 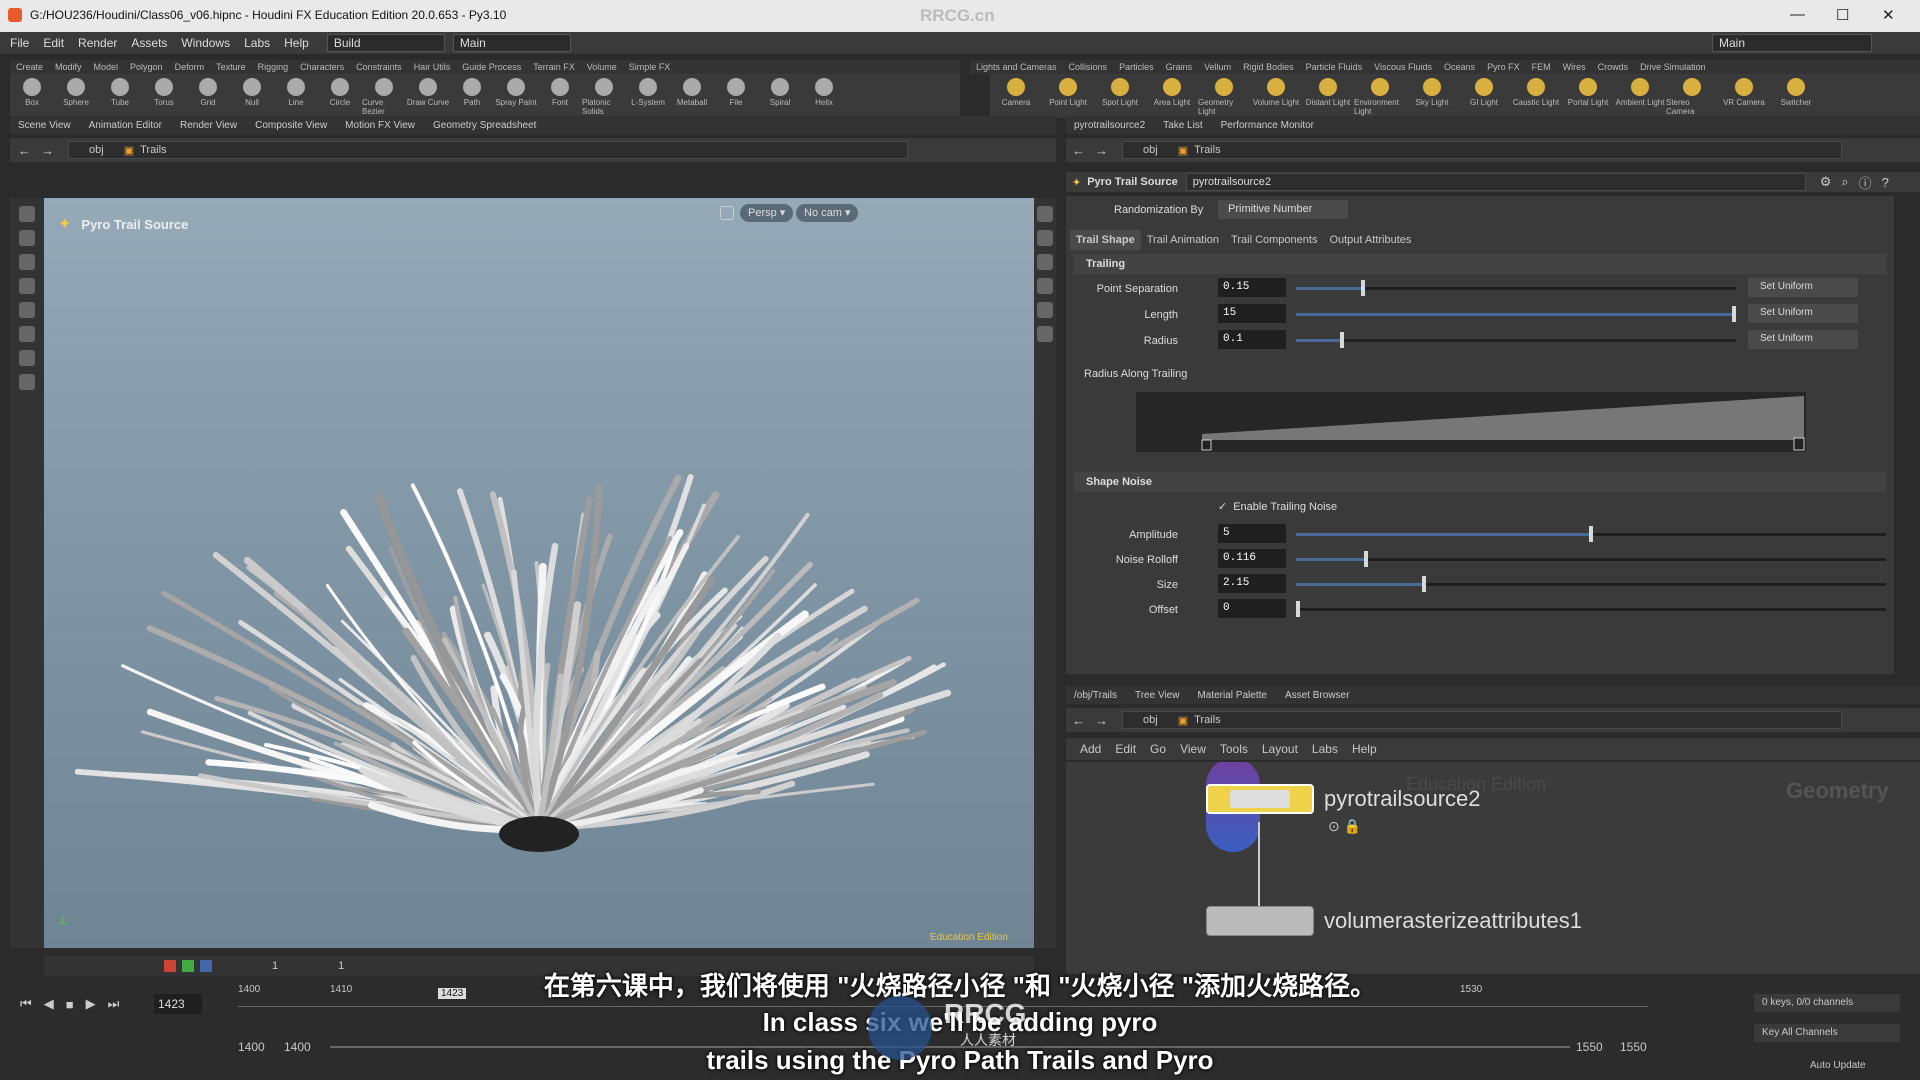 What do you see at coordinates (1797, 14) in the screenshot?
I see `minimize-icon: —` at bounding box center [1797, 14].